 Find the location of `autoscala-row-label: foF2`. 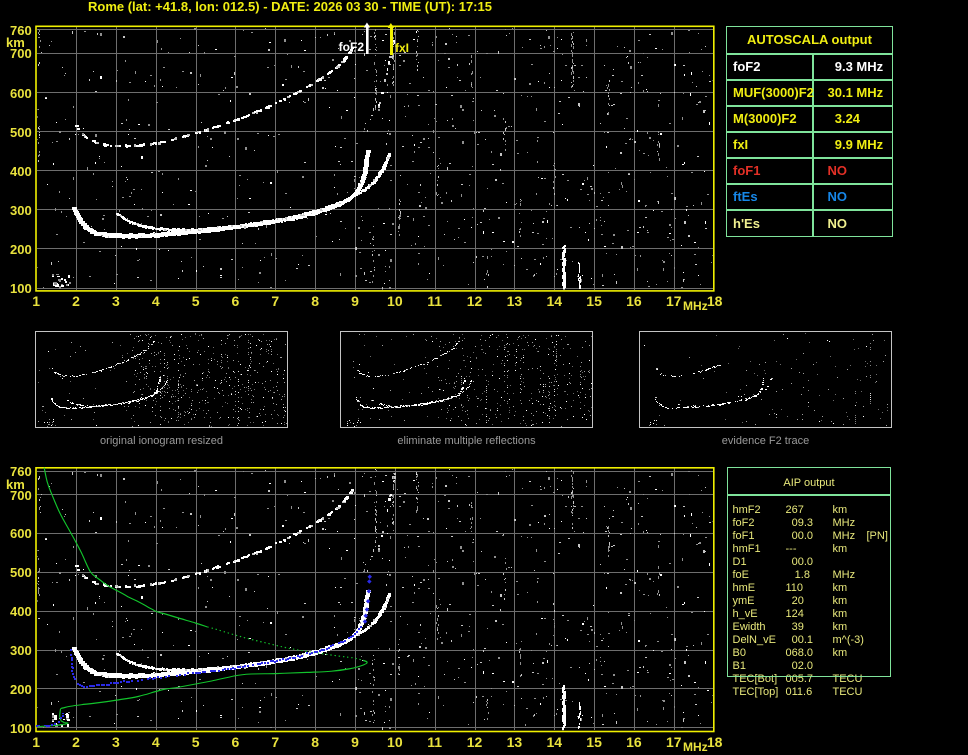

autoscala-row-label: foF2 is located at coordinates (747, 66).